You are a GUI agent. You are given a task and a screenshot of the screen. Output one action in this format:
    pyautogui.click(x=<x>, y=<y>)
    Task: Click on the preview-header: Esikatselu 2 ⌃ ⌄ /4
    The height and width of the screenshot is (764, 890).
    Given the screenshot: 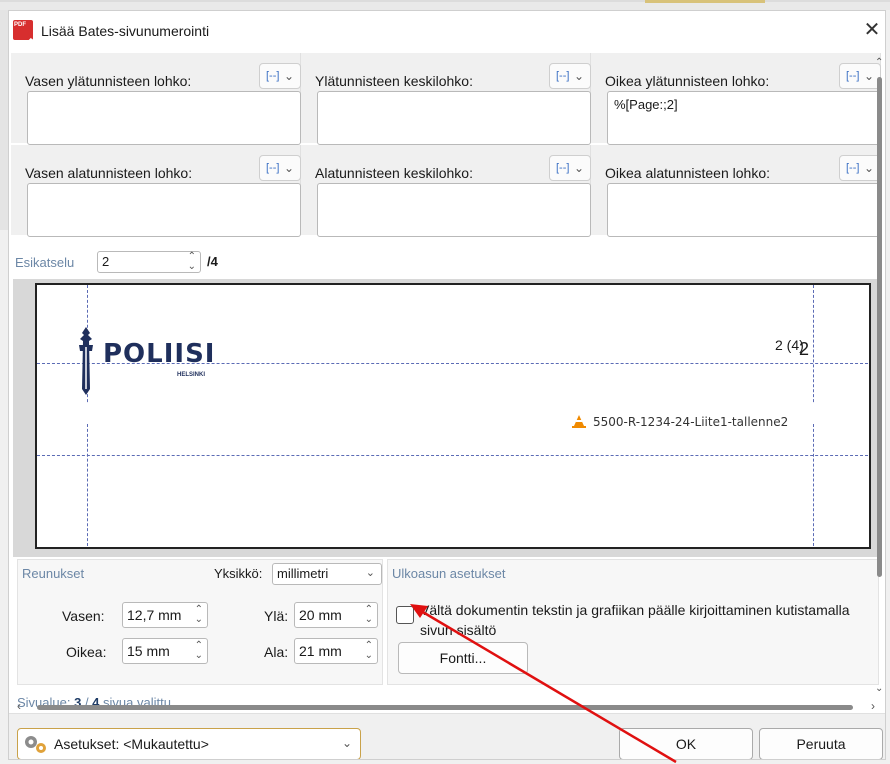 What is the action you would take?
    pyautogui.click(x=446, y=262)
    